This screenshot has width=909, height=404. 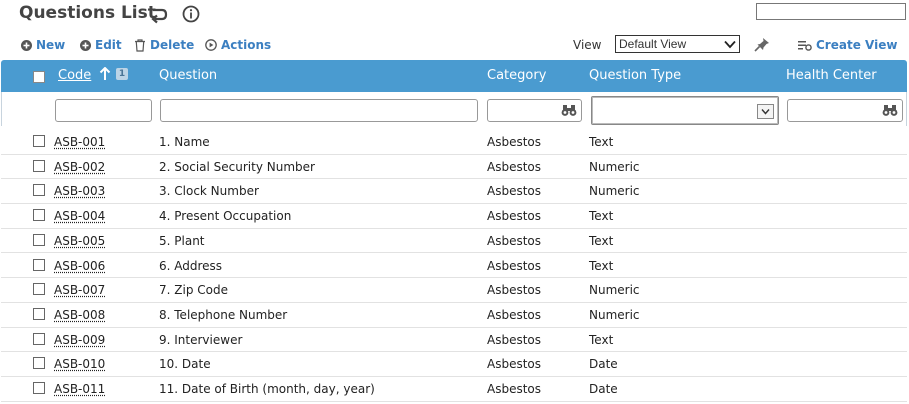 I want to click on question-type-filter-select, so click(x=685, y=110).